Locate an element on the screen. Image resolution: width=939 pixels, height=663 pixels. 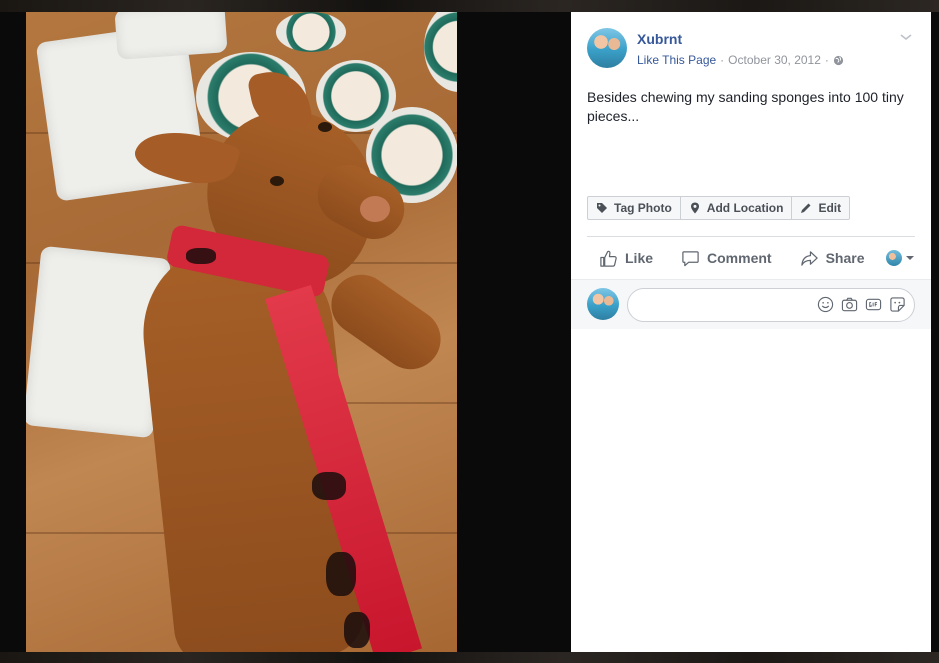
tag-icon is located at coordinates (602, 208).